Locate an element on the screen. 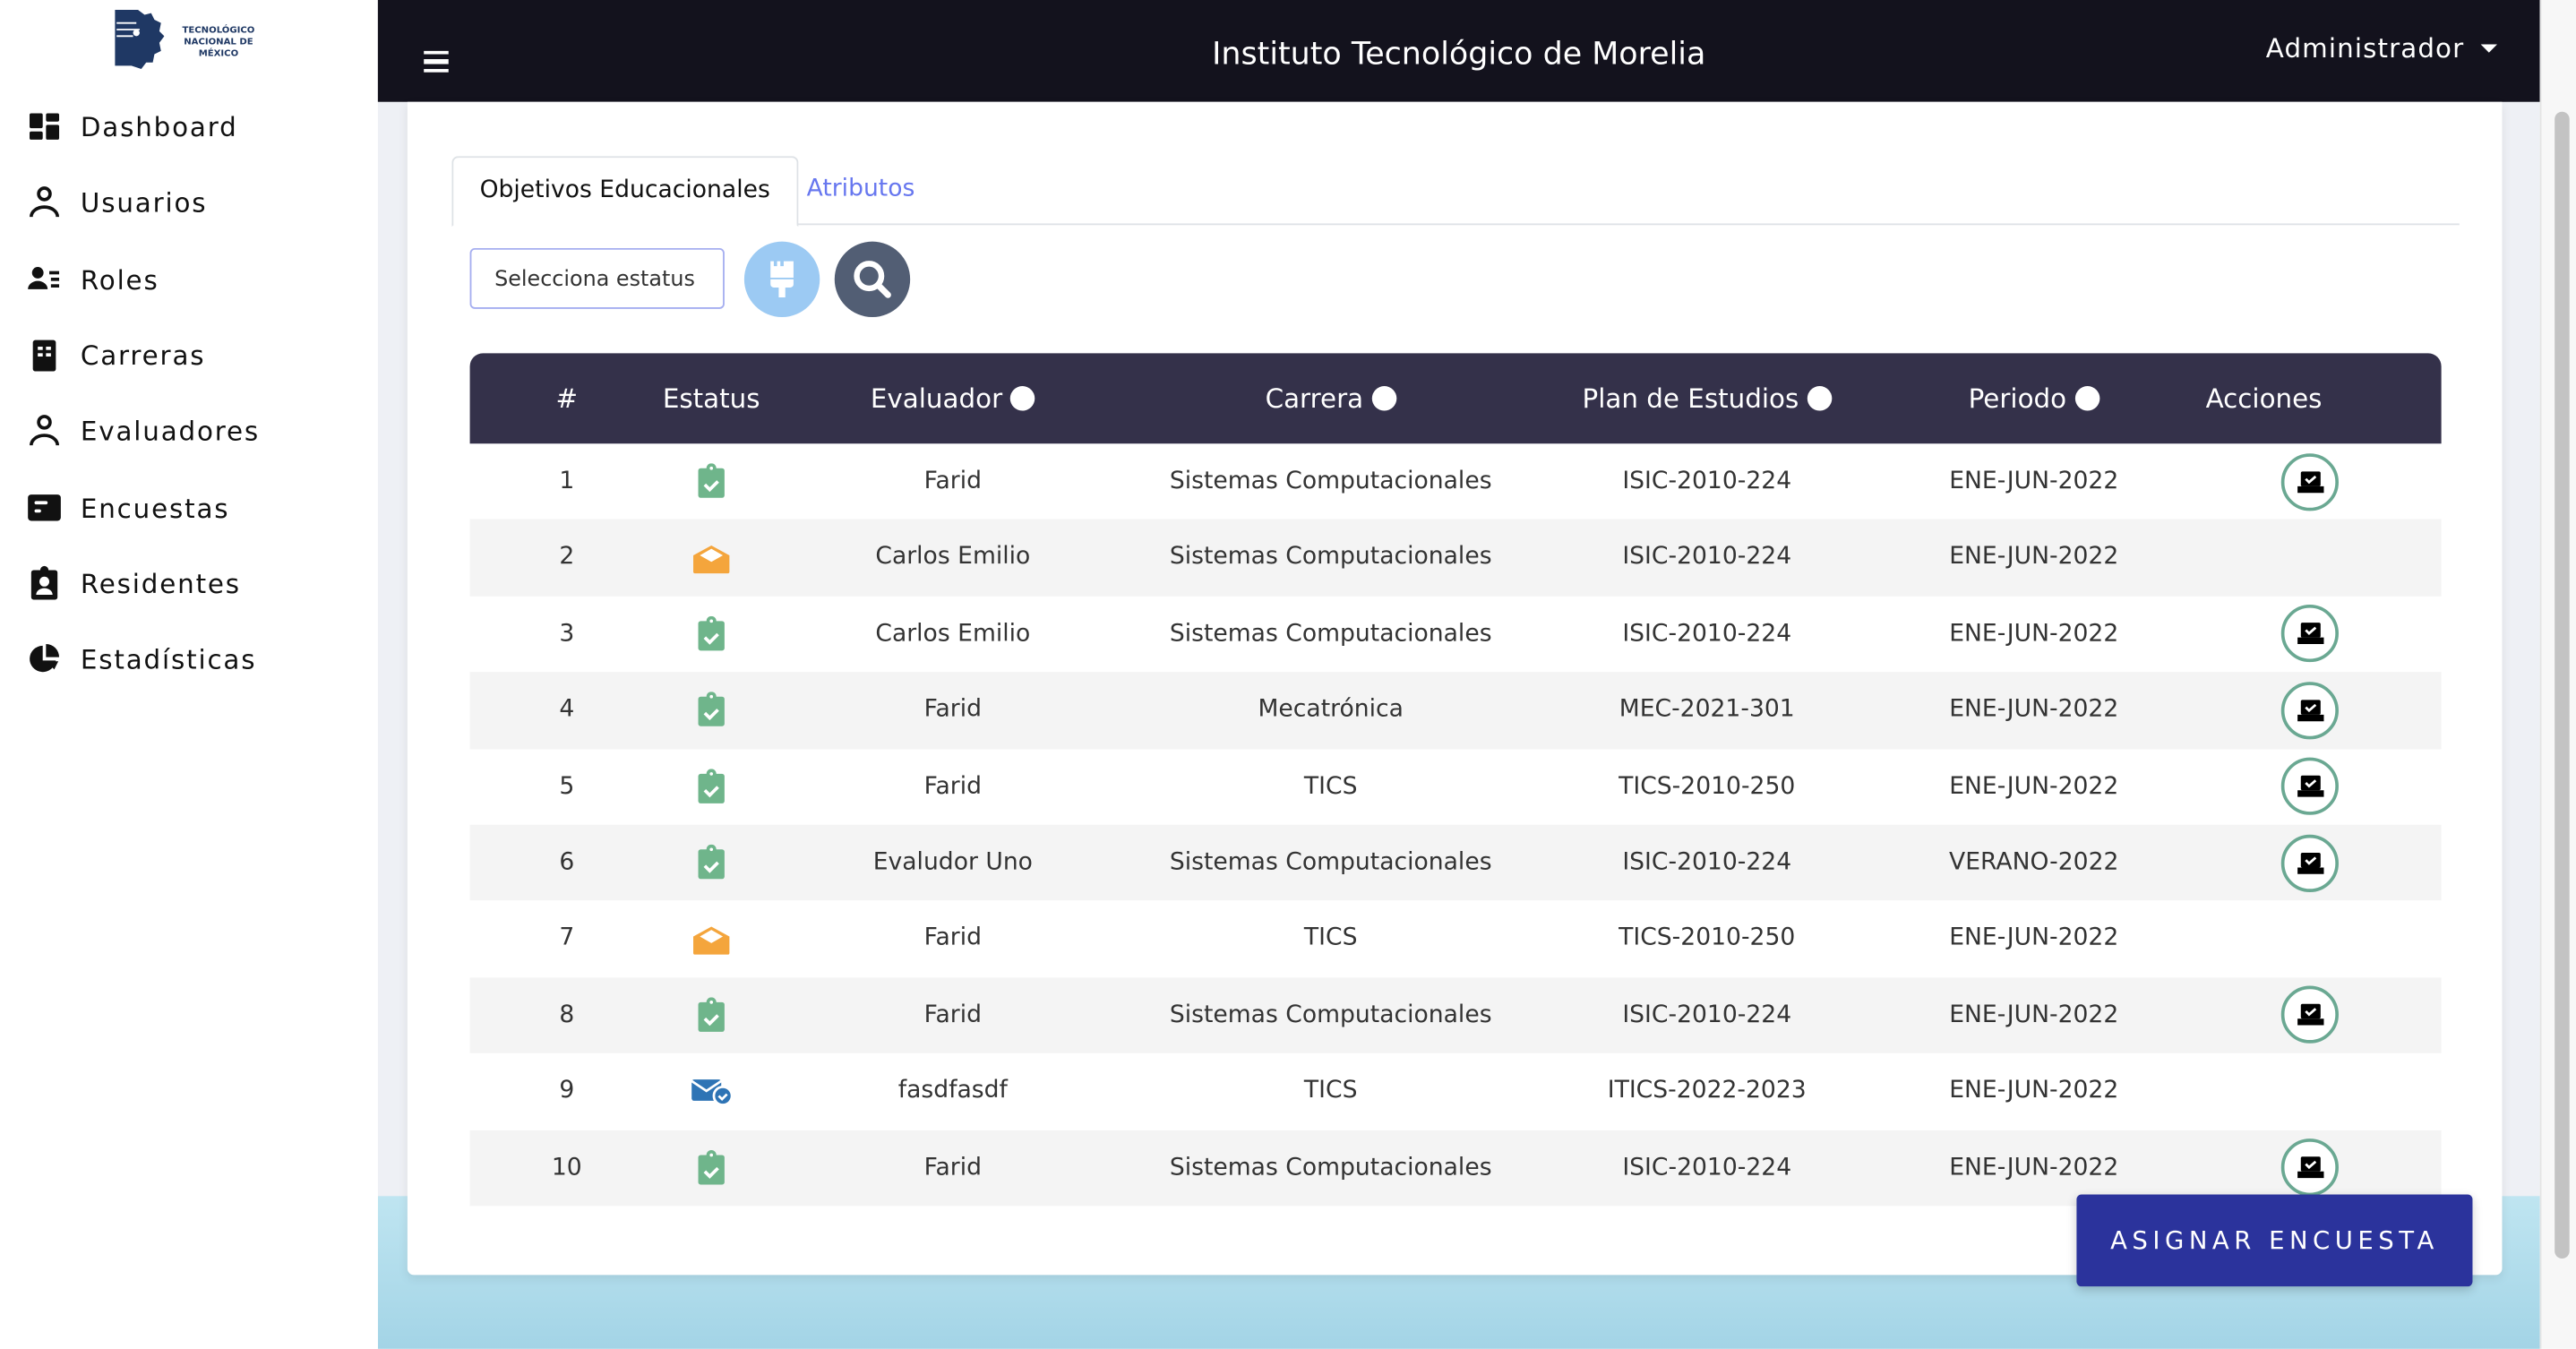 The height and width of the screenshot is (1349, 2576). column-header-label: Estatus is located at coordinates (711, 398).